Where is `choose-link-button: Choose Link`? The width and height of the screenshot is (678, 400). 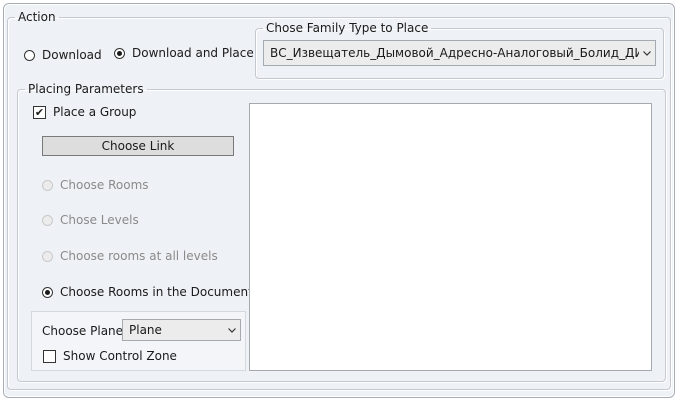 choose-link-button: Choose Link is located at coordinates (138, 146).